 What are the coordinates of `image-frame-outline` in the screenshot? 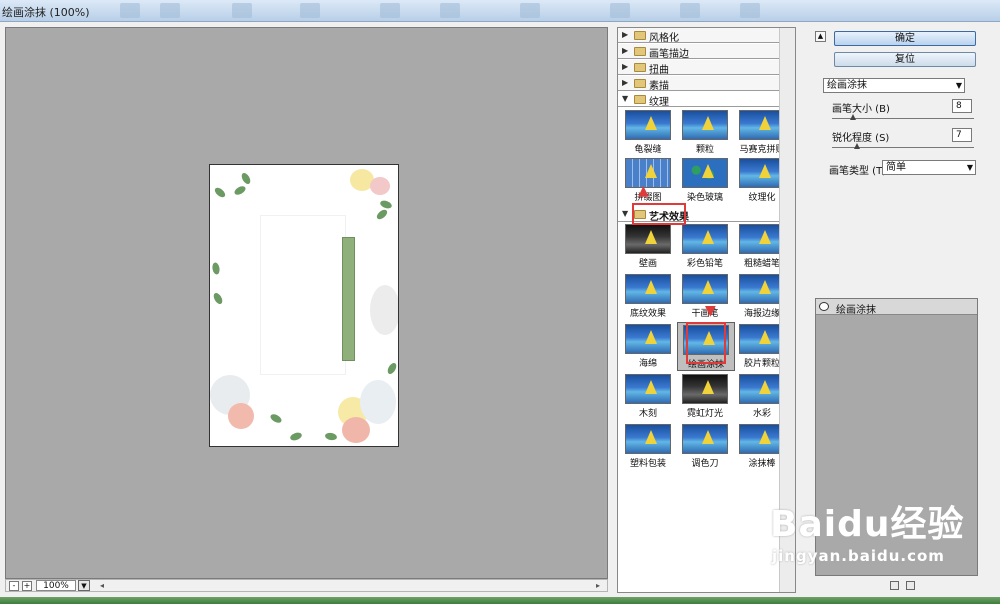 It's located at (303, 295).